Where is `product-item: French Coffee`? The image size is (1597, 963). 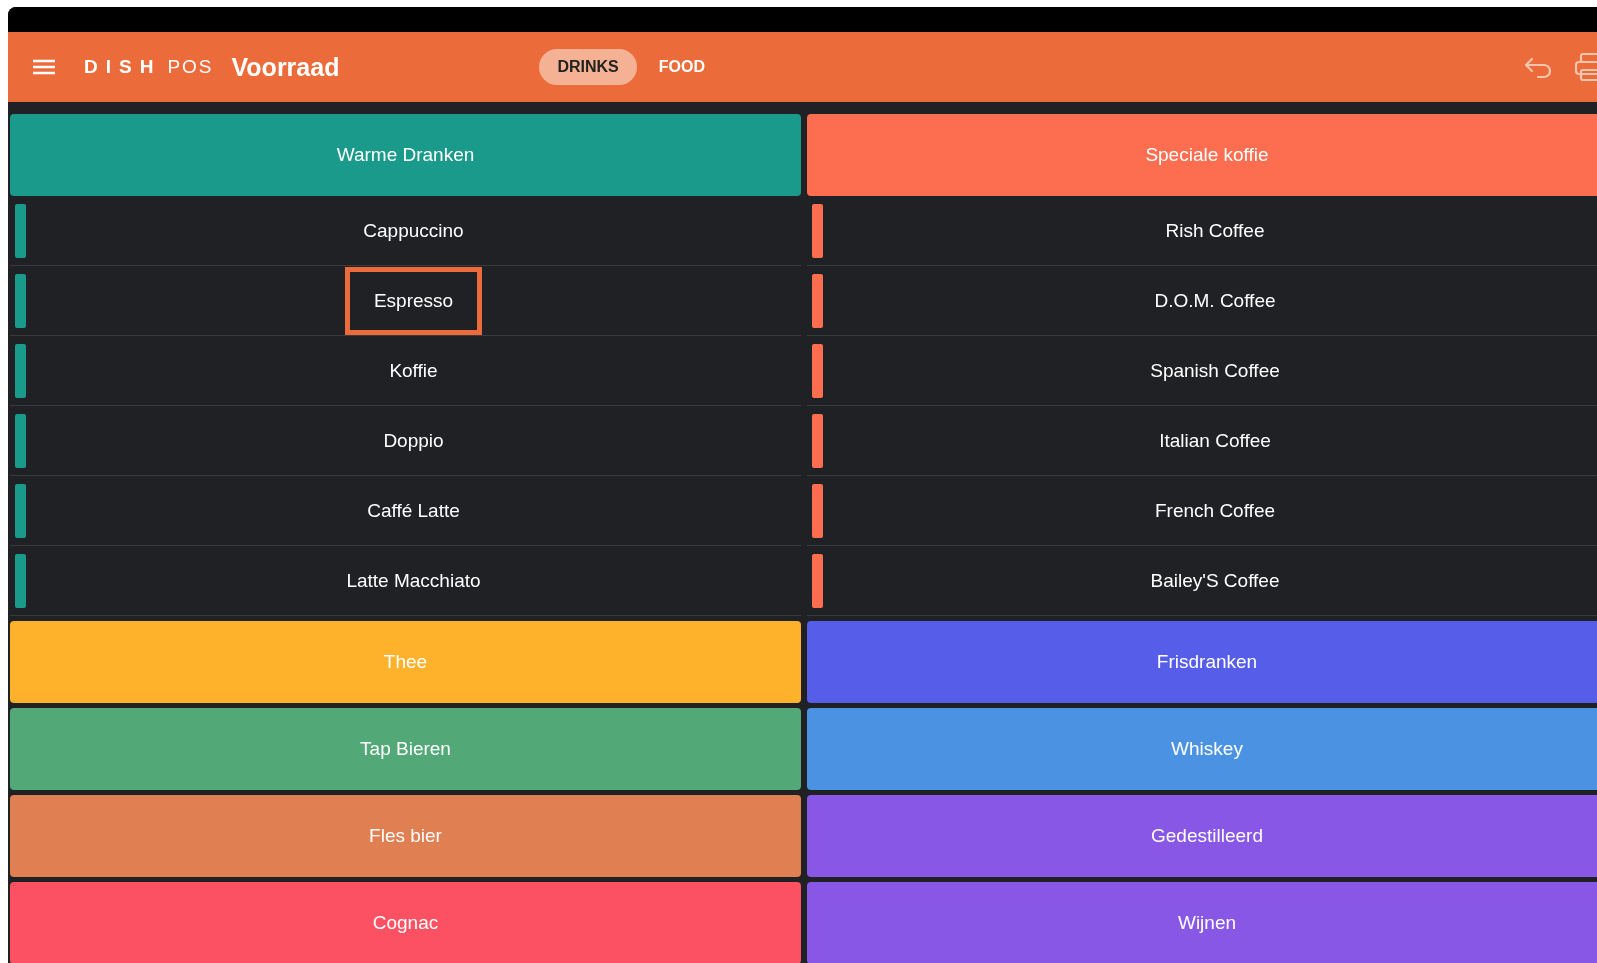 product-item: French Coffee is located at coordinates (1215, 510).